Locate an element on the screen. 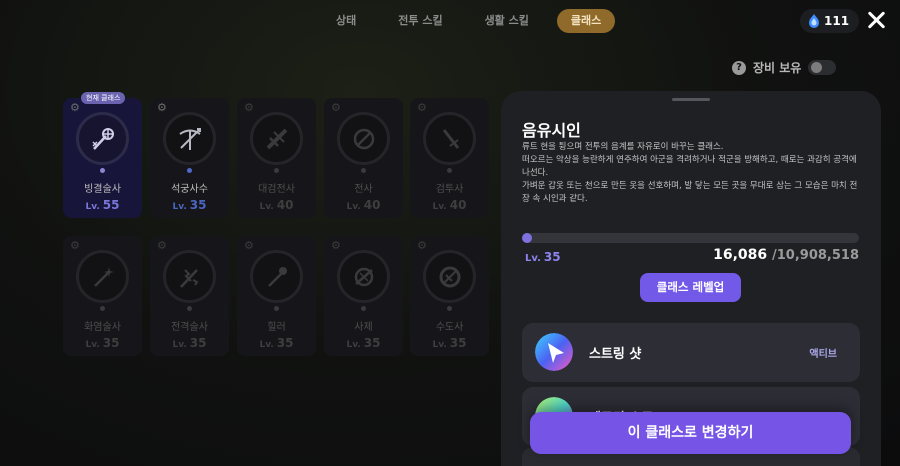  class-card-warrior: ⚙ 전사 Lv. 40 is located at coordinates (363, 158).